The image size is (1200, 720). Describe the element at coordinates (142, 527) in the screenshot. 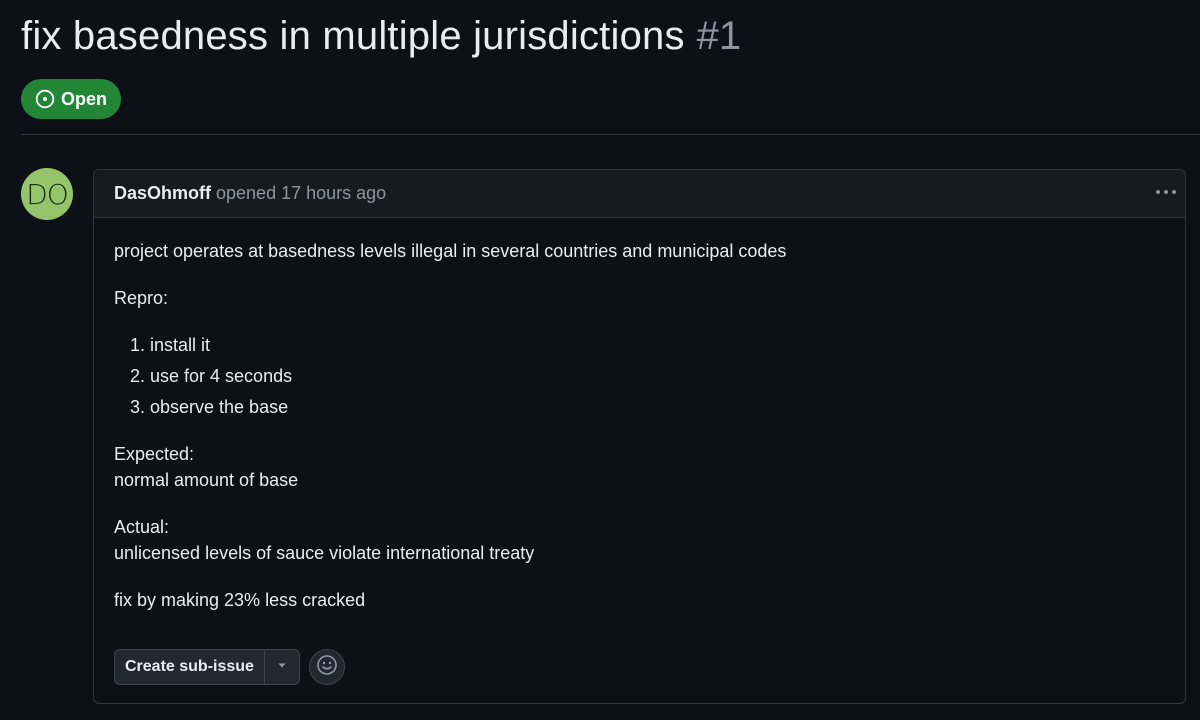

I see `actual-label: Actual:` at that location.